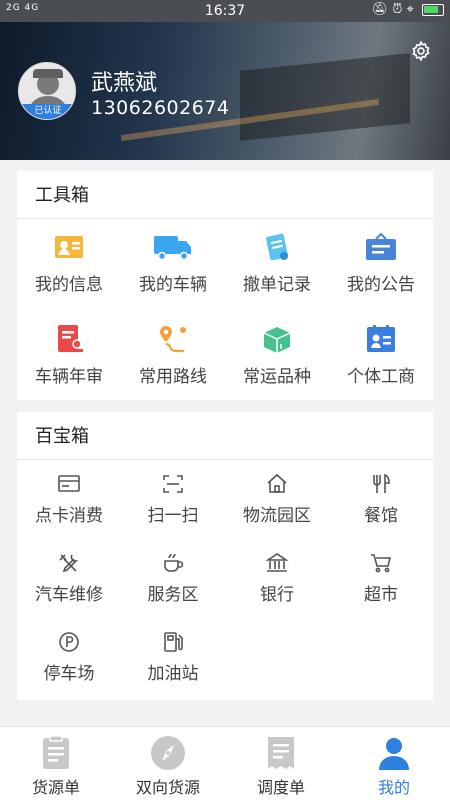 The height and width of the screenshot is (800, 450). I want to click on tab-two-way-cargo: 双向货源, so click(168, 763).